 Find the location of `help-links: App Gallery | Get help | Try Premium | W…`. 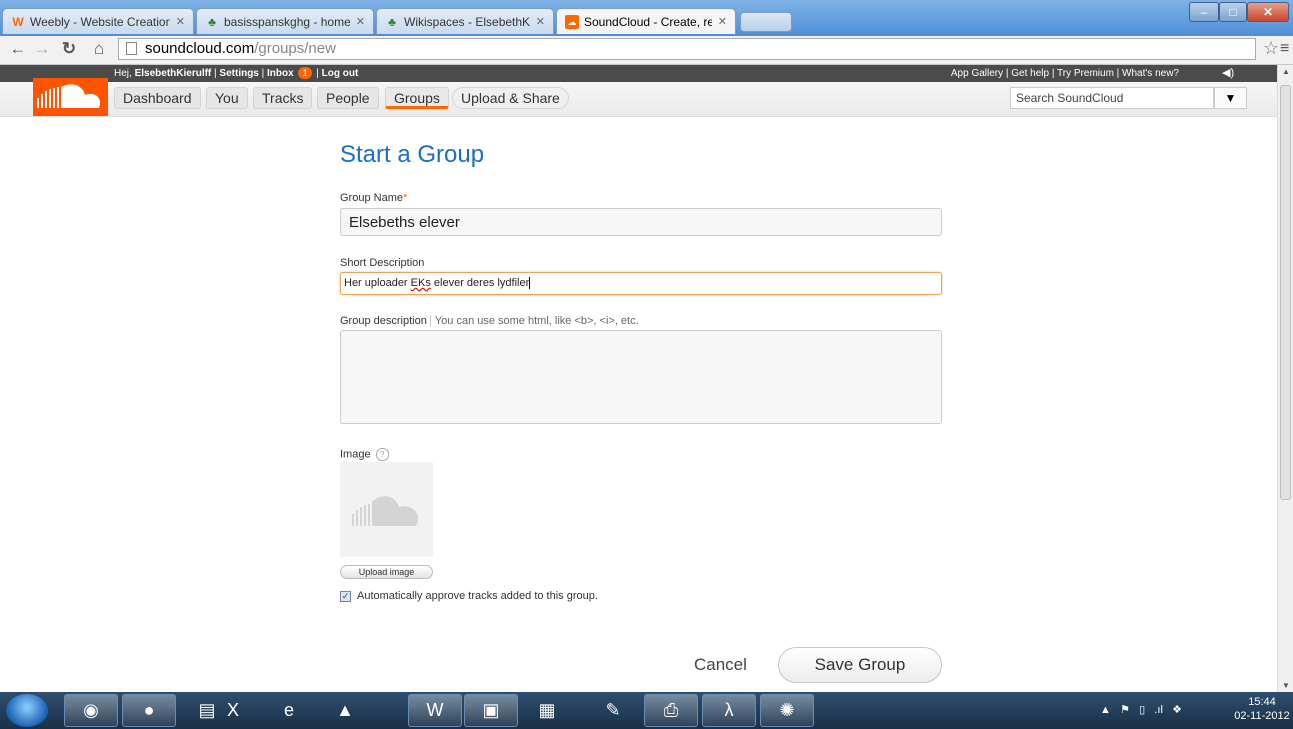

help-links: App Gallery | Get help | Try Premium | W… is located at coordinates (1065, 73).